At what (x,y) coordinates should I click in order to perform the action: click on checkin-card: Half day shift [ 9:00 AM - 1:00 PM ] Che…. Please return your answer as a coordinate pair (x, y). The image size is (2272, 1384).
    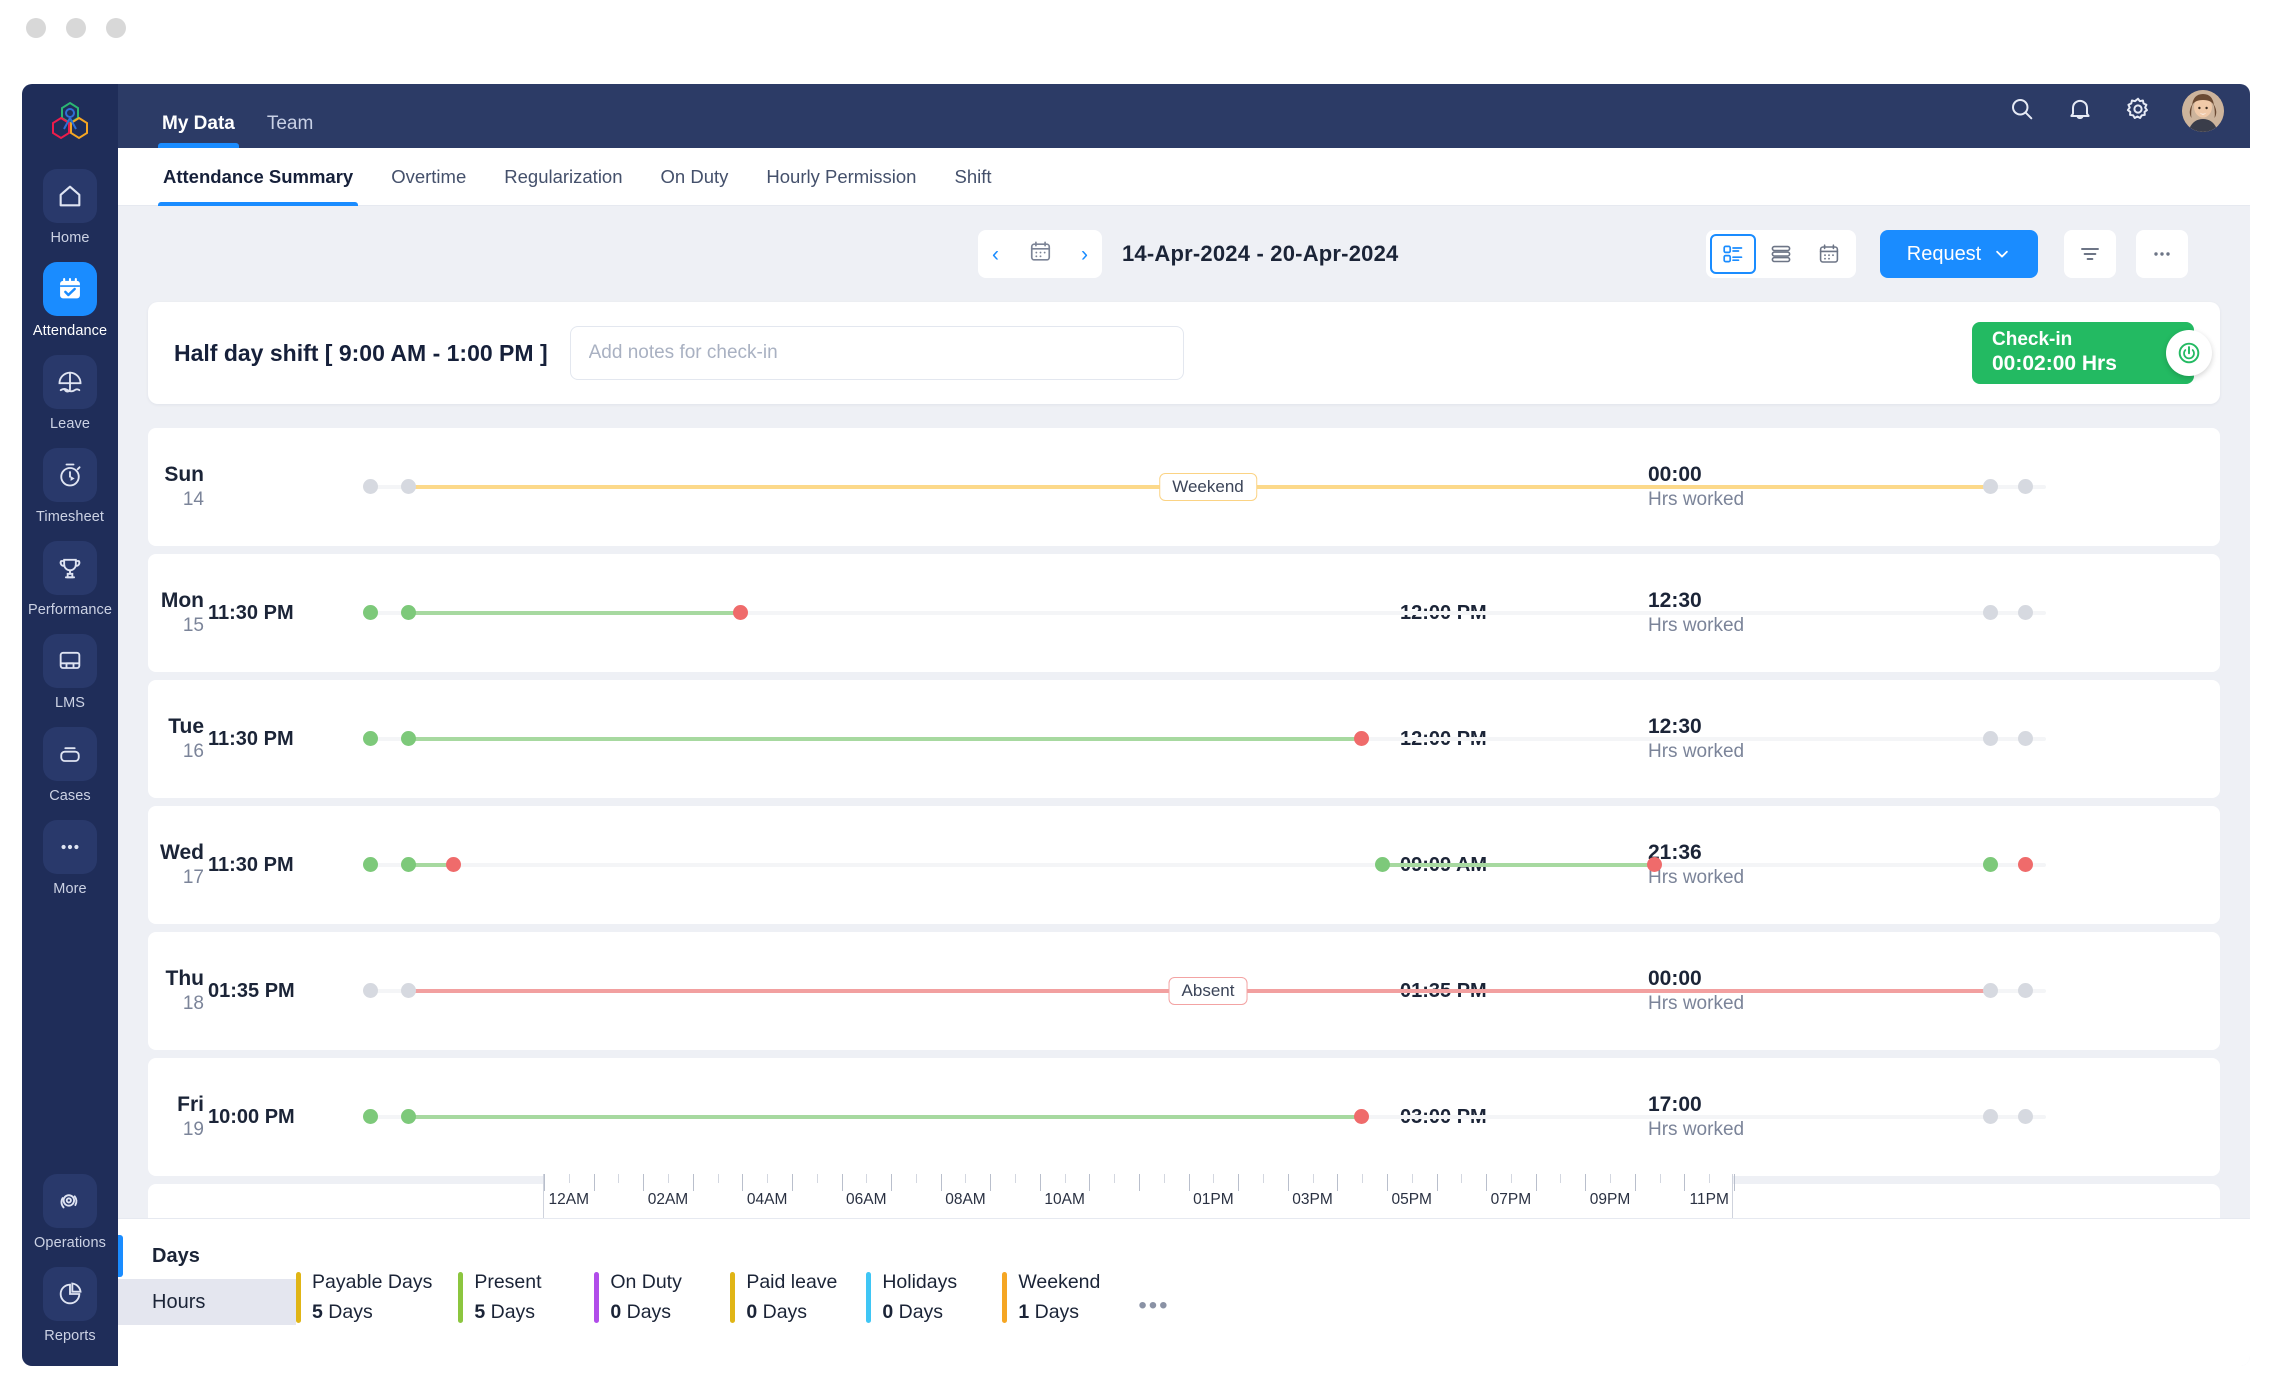
    Looking at the image, I should click on (1184, 353).